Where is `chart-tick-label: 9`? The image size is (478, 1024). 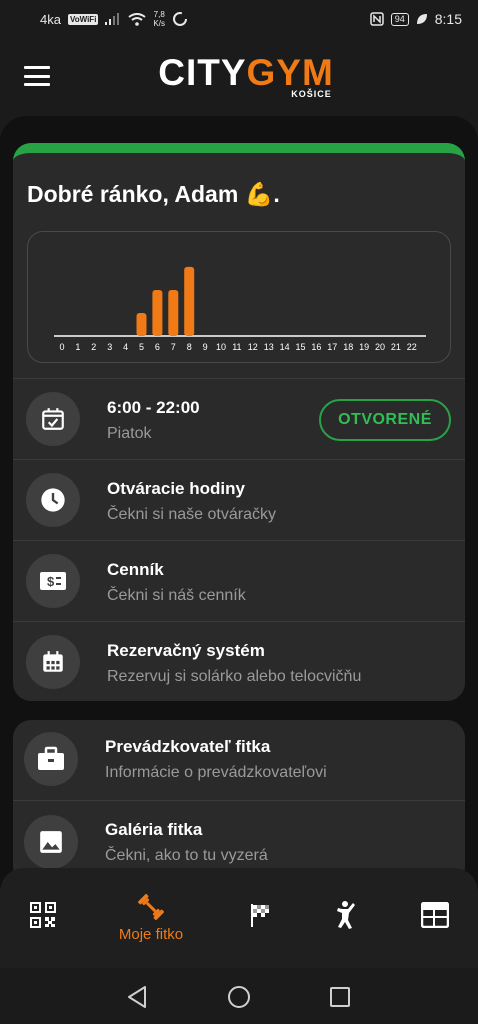 chart-tick-label: 9 is located at coordinates (205, 347).